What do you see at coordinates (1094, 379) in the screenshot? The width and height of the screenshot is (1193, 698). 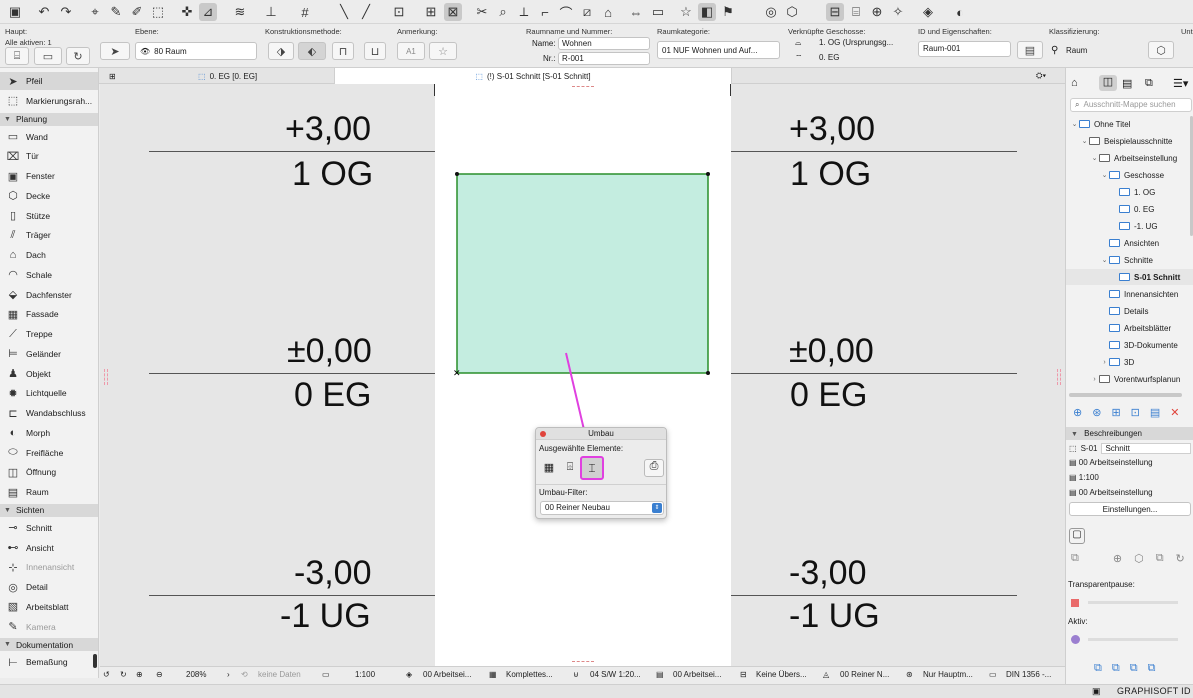 I see `disclosure-chevron-icon: ›` at bounding box center [1094, 379].